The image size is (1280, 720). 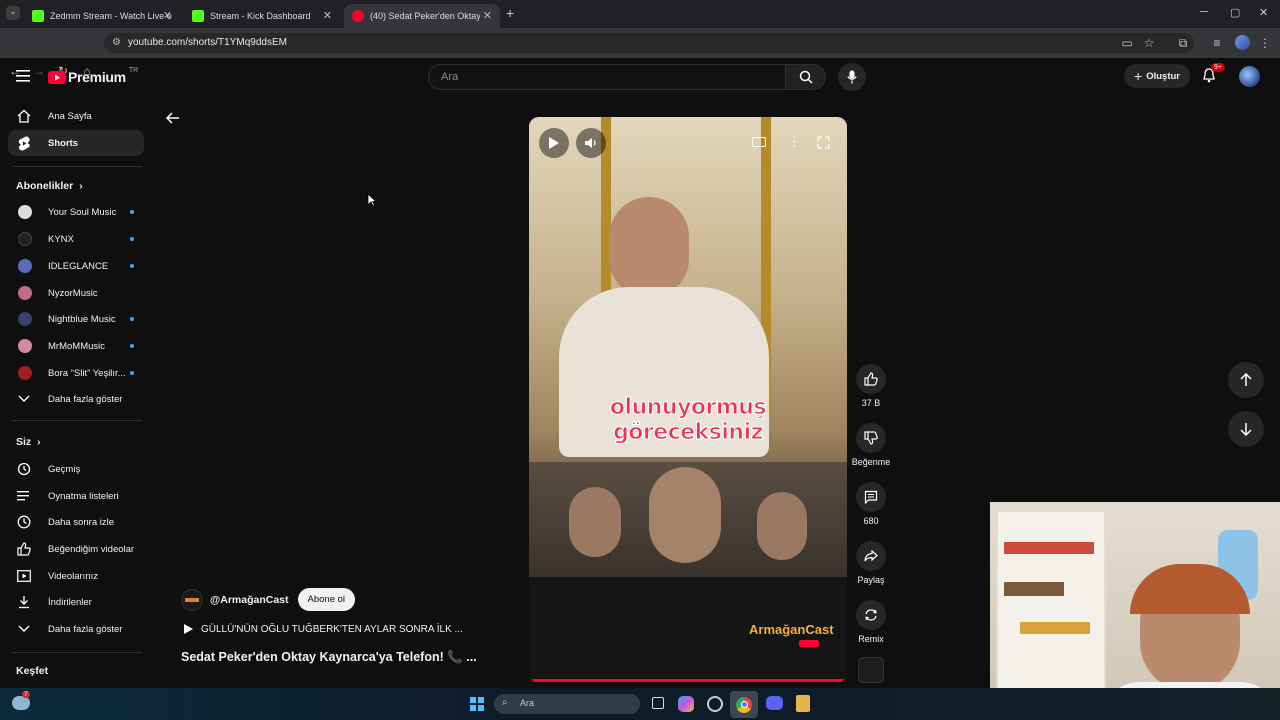 I want to click on youtube-watermark-icon, so click(x=809, y=643).